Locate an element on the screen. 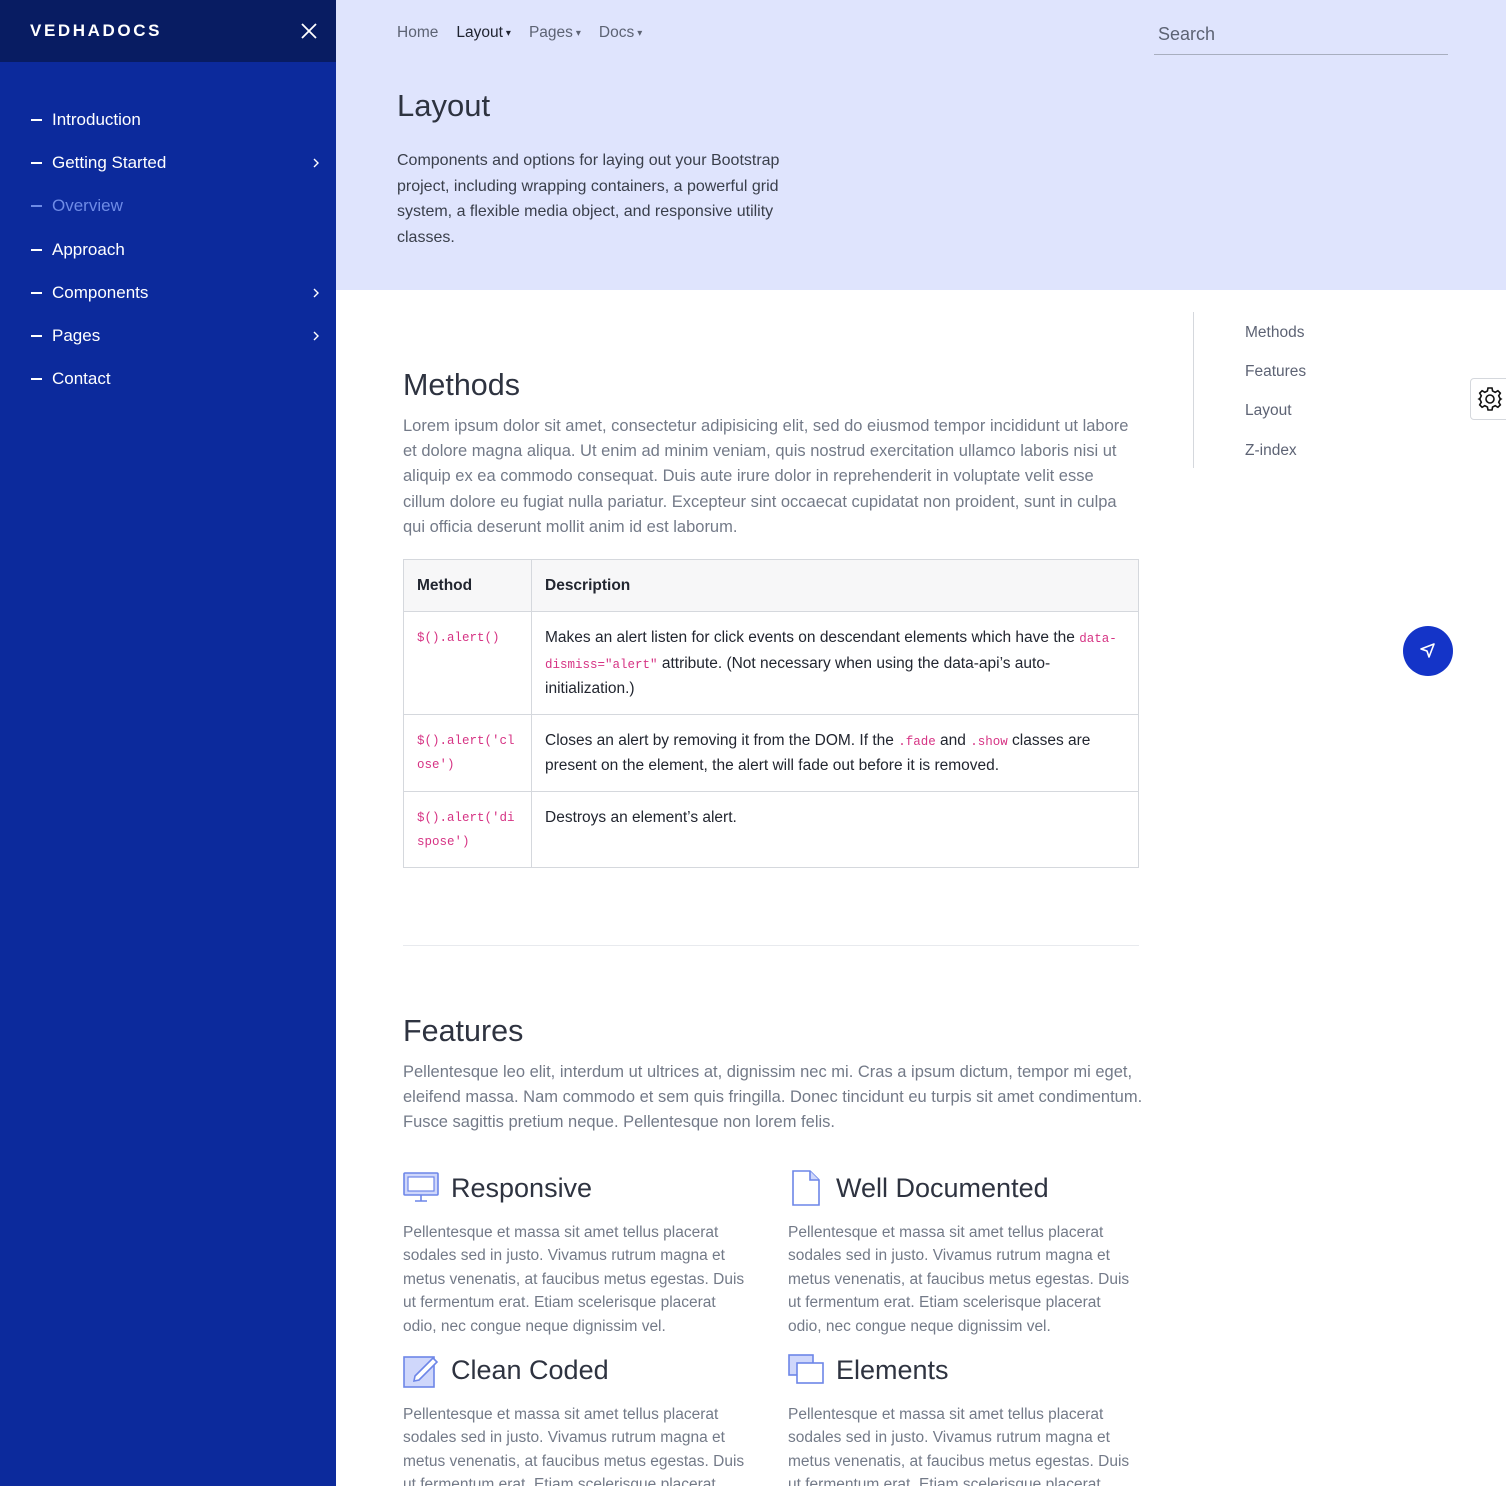 This screenshot has width=1506, height=1486. topnav-home: Home is located at coordinates (417, 33).